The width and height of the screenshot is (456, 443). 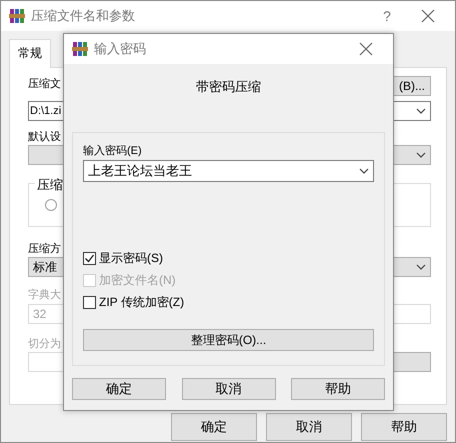 I want to click on check-icon, so click(x=89, y=258).